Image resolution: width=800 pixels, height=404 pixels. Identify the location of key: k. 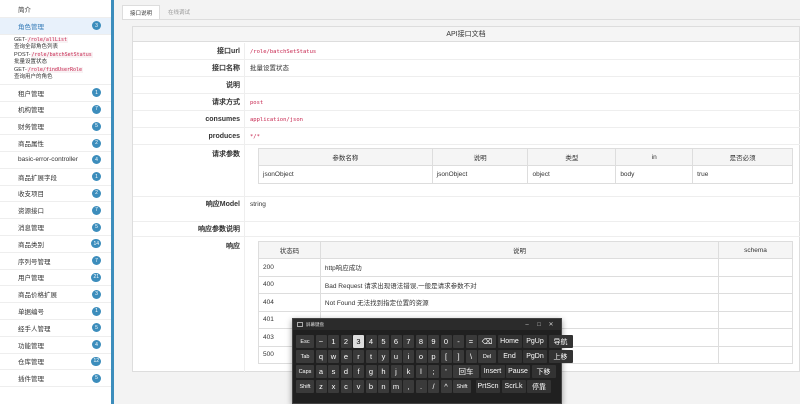
(408, 371).